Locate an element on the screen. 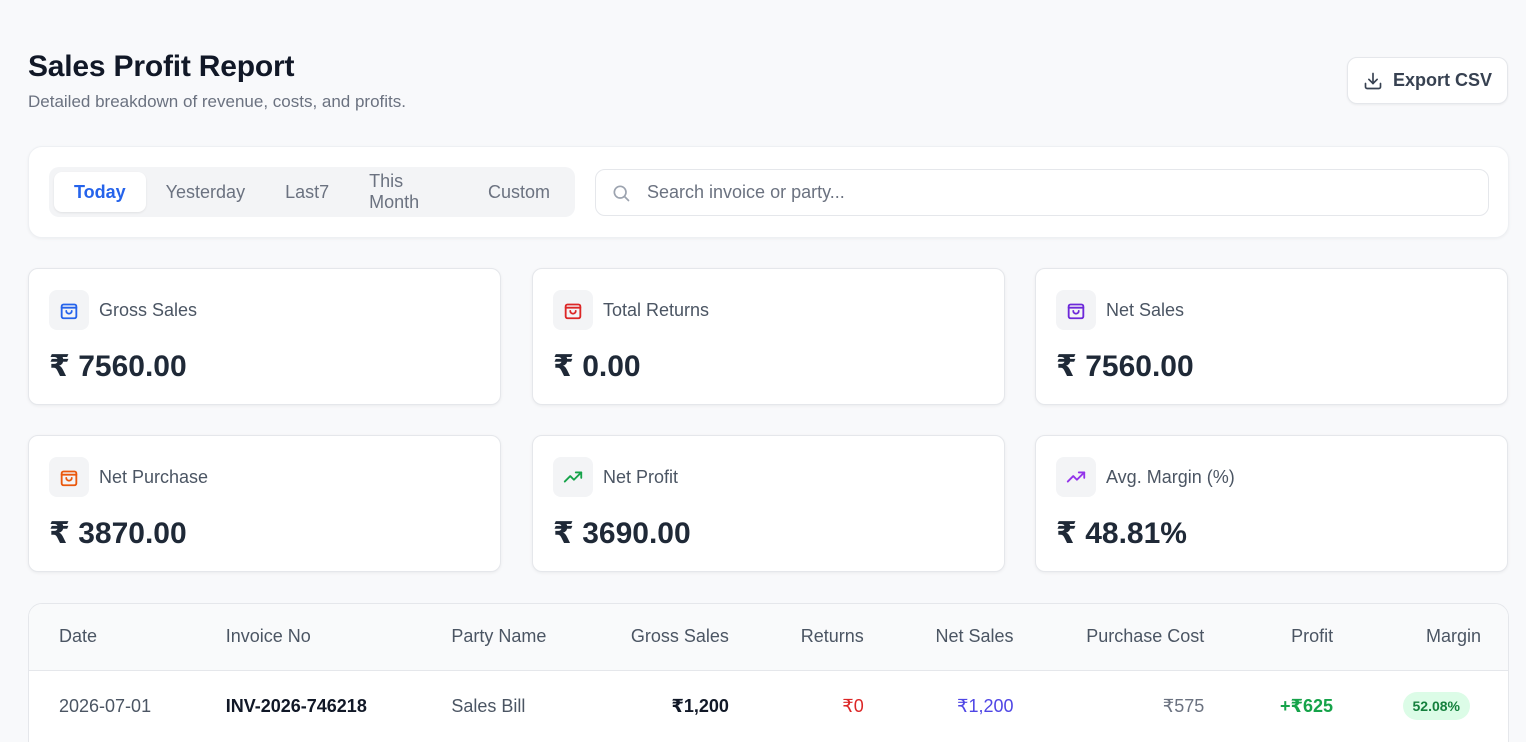 The height and width of the screenshot is (742, 1526). column-header-returns: Returns is located at coordinates (832, 636).